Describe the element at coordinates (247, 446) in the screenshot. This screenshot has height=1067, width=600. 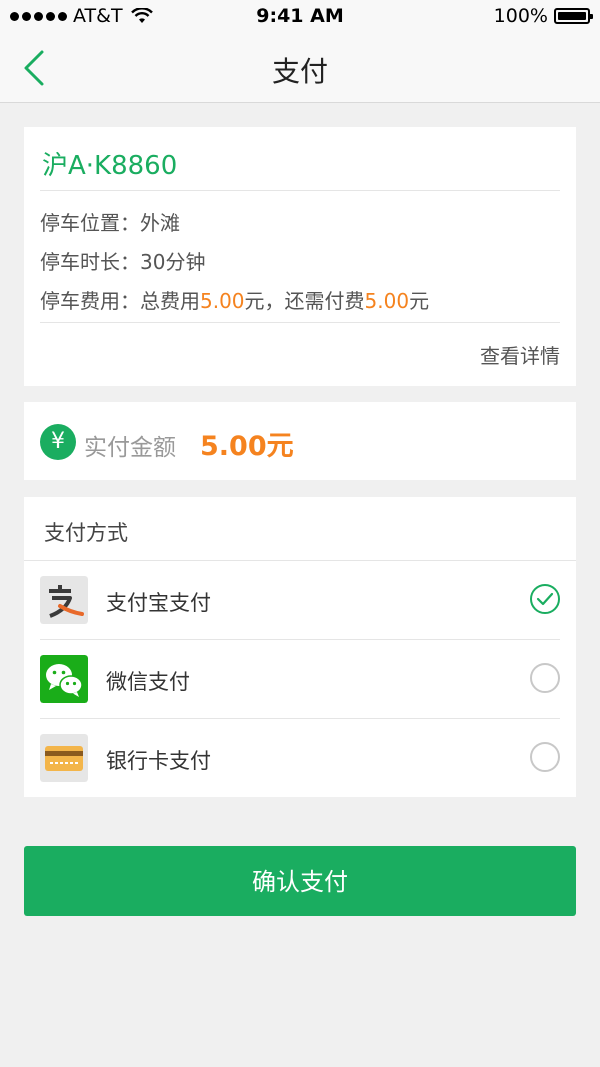
I see `amount-value: 5.00元` at that location.